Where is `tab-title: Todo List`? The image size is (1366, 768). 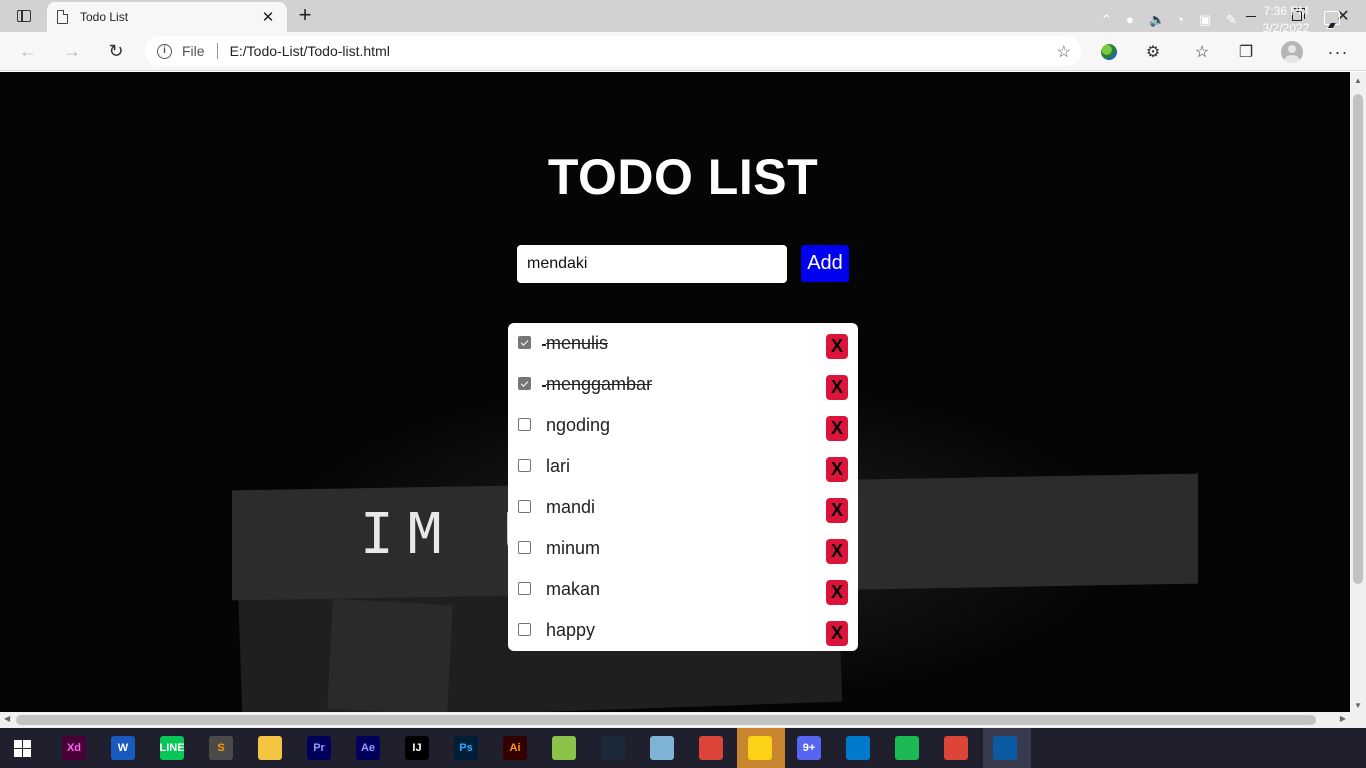
tab-title: Todo List is located at coordinates (104, 17).